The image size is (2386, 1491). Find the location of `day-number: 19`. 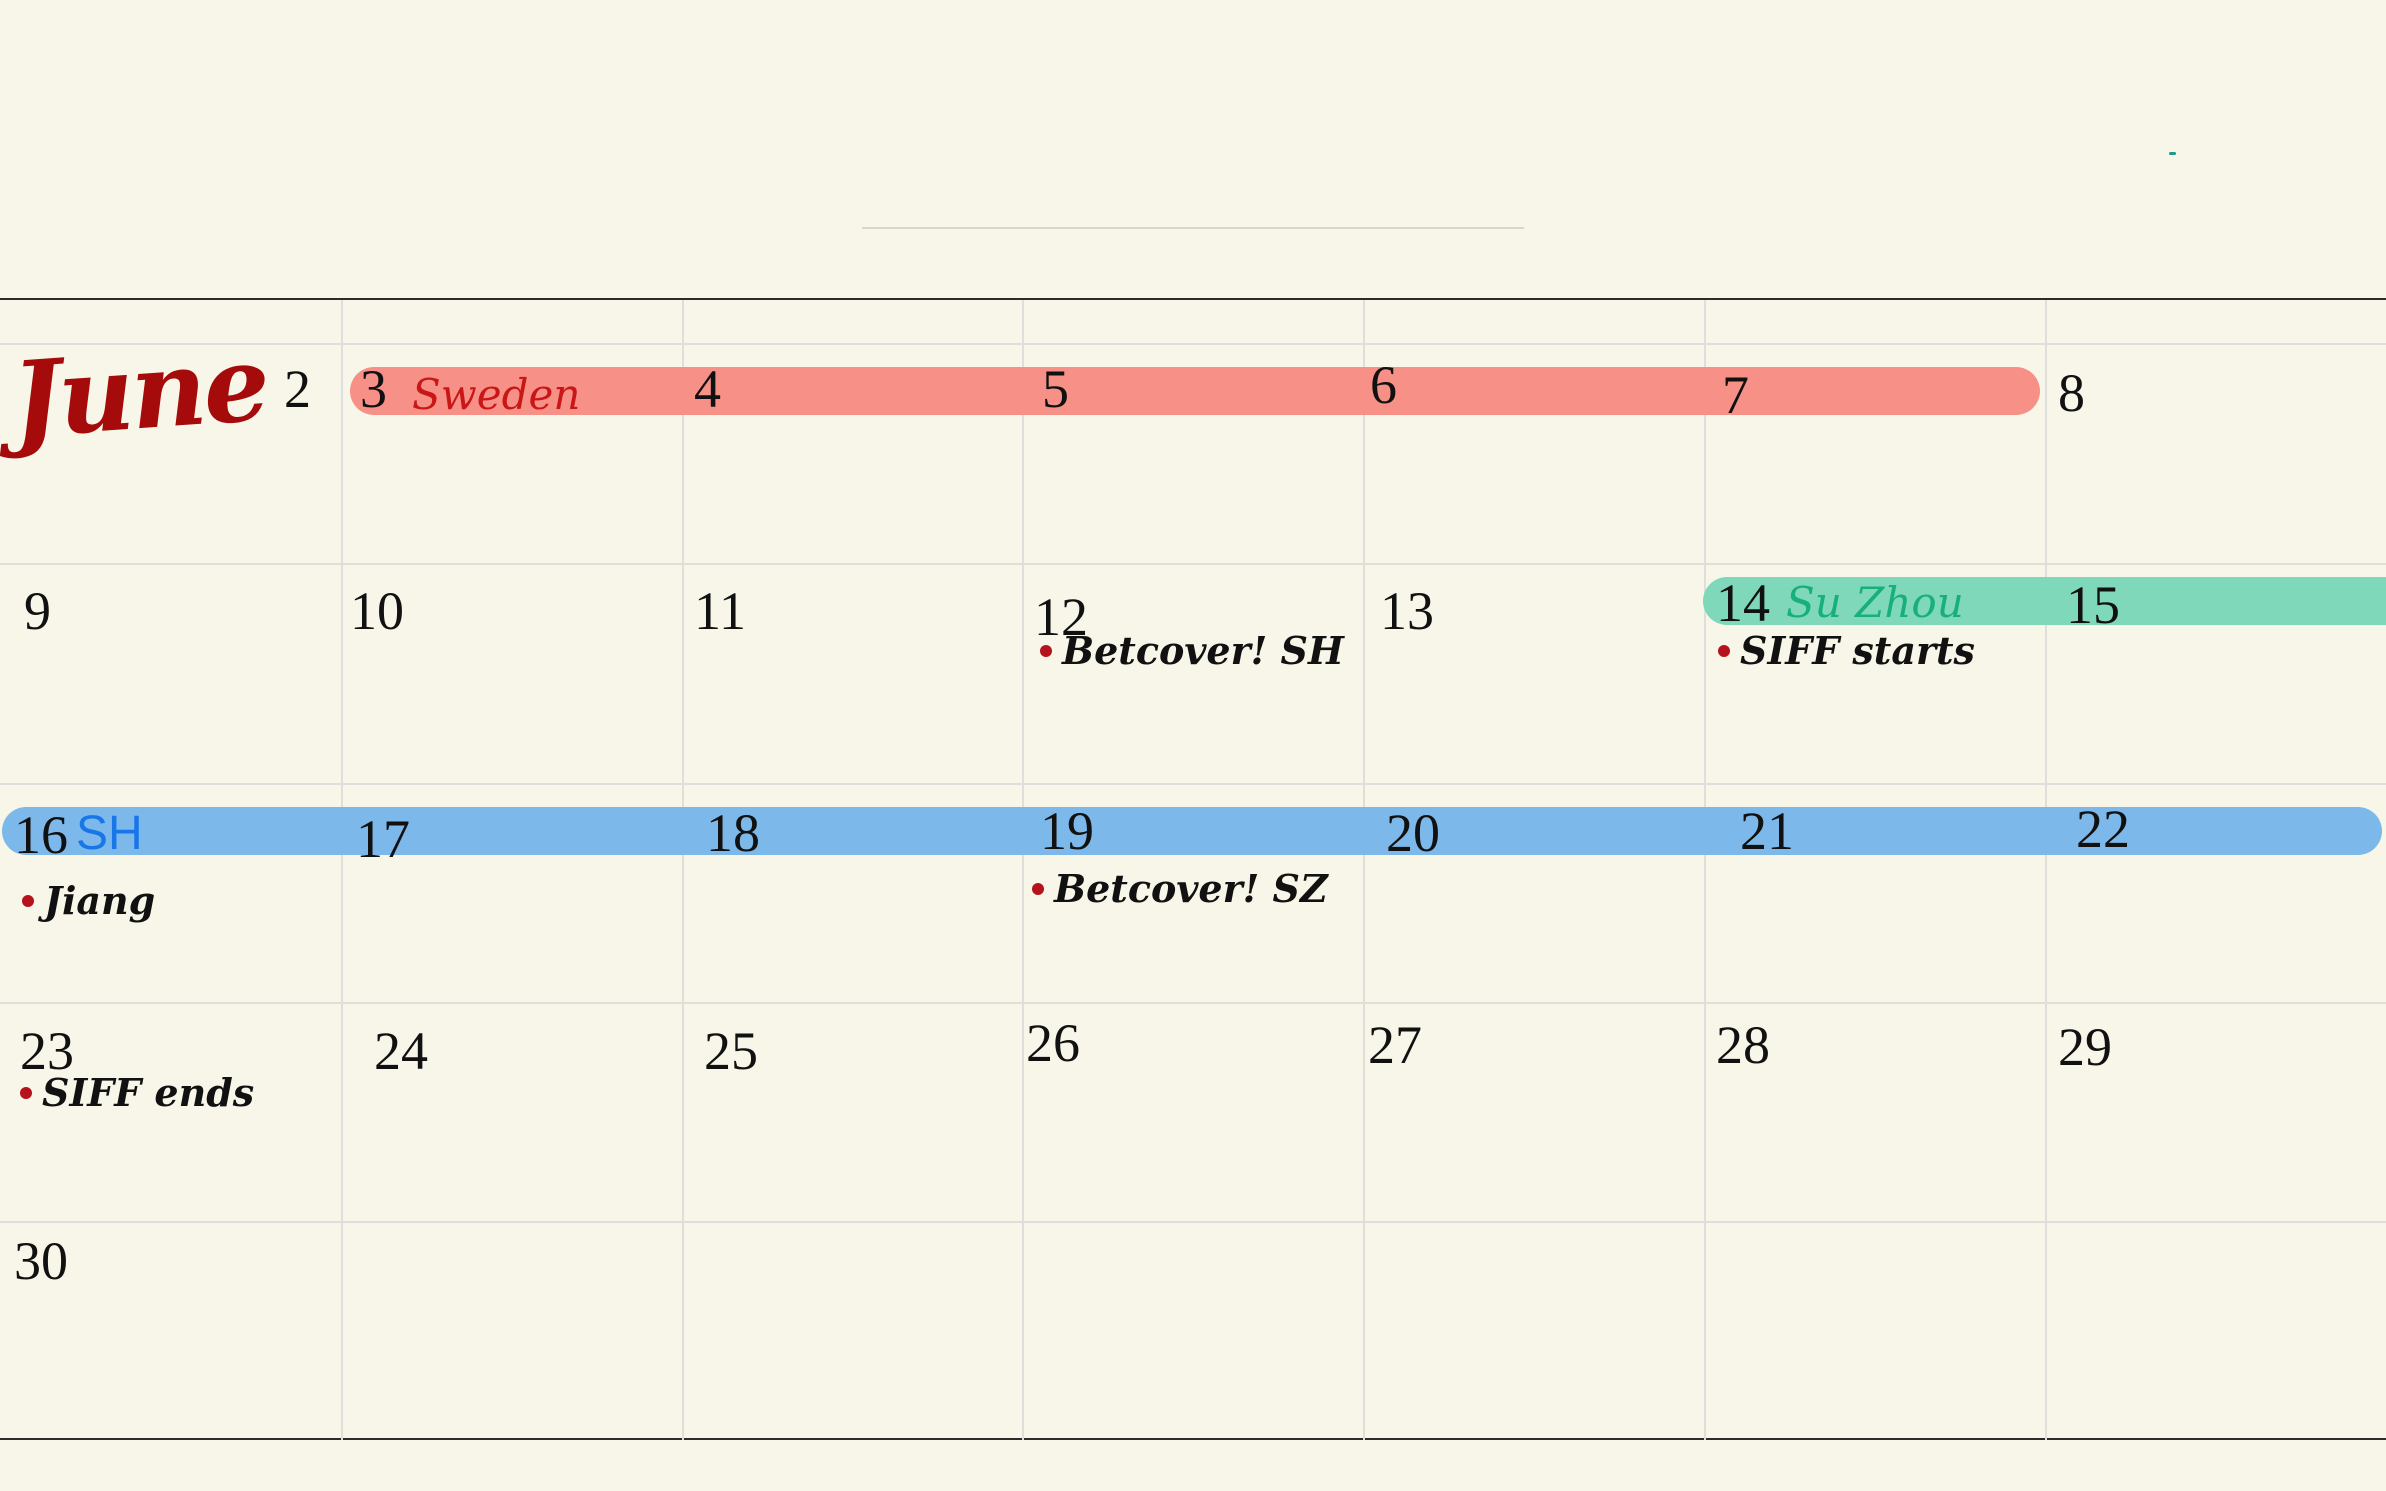

day-number: 19 is located at coordinates (1067, 831).